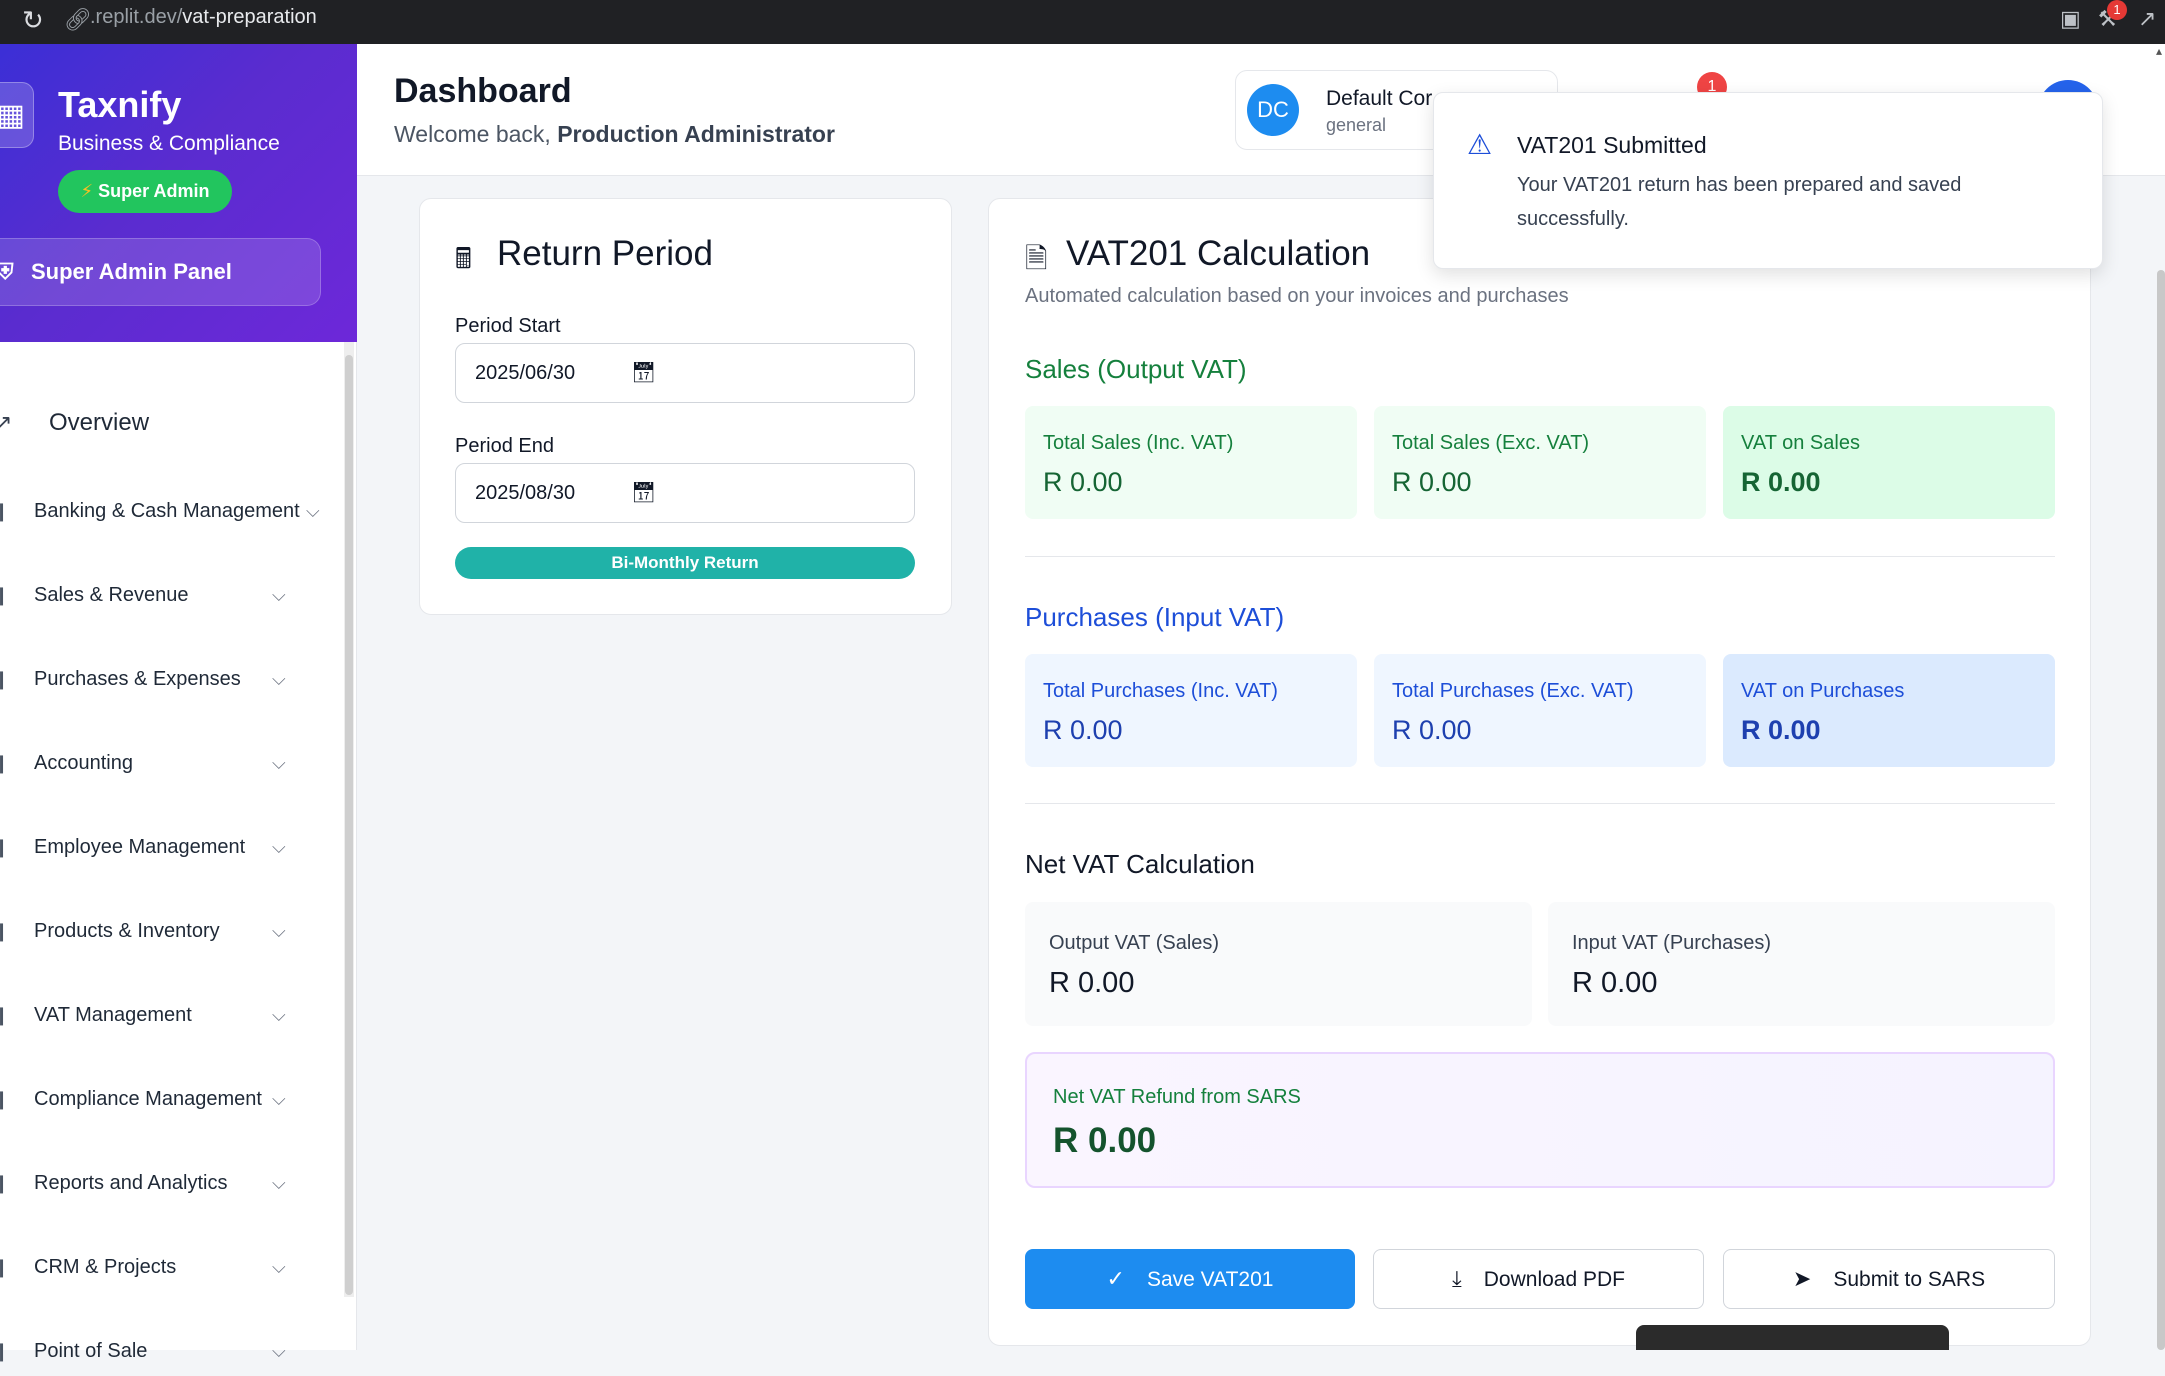 The height and width of the screenshot is (1376, 2165). What do you see at coordinates (33, 20) in the screenshot?
I see `reload-icon: ↻` at bounding box center [33, 20].